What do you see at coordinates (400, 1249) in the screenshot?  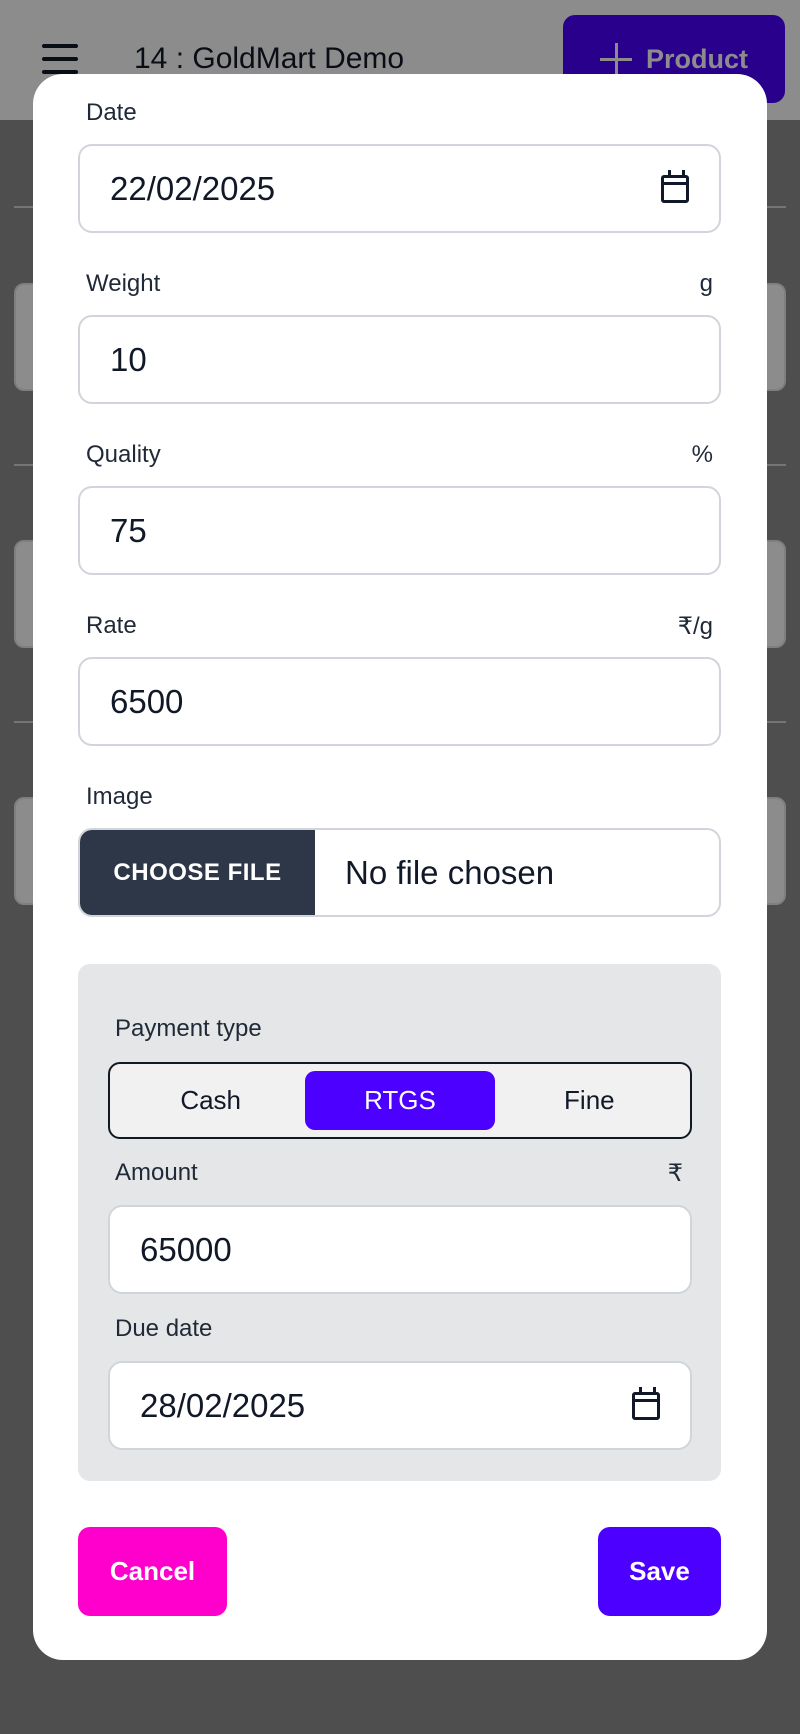 I see `amount-input: 65000` at bounding box center [400, 1249].